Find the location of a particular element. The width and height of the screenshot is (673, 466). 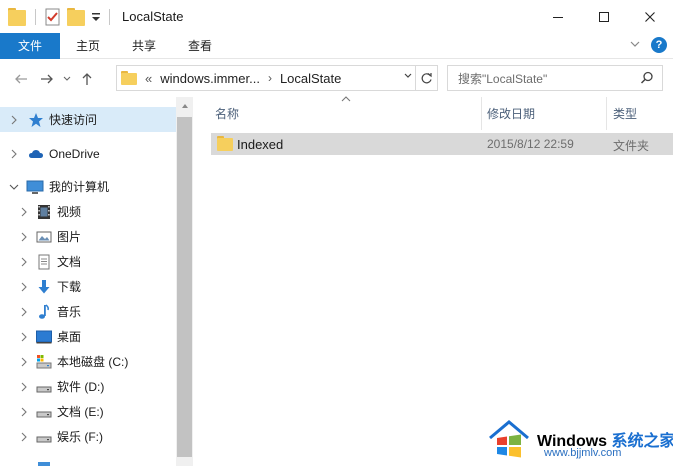

maximize-button is located at coordinates (604, 16).